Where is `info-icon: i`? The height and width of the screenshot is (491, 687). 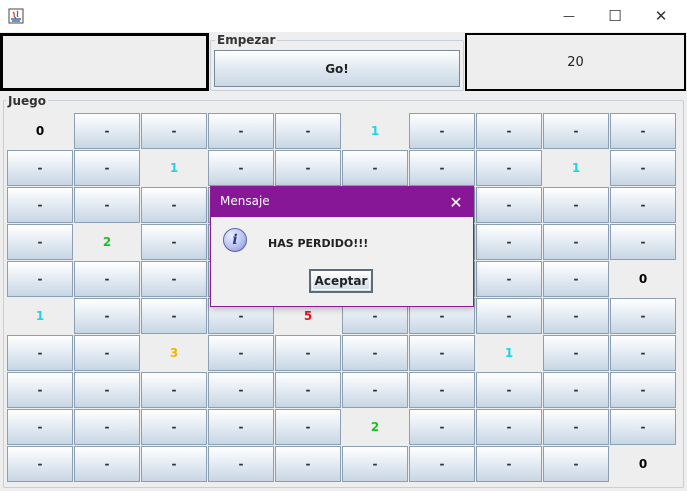 info-icon: i is located at coordinates (235, 240).